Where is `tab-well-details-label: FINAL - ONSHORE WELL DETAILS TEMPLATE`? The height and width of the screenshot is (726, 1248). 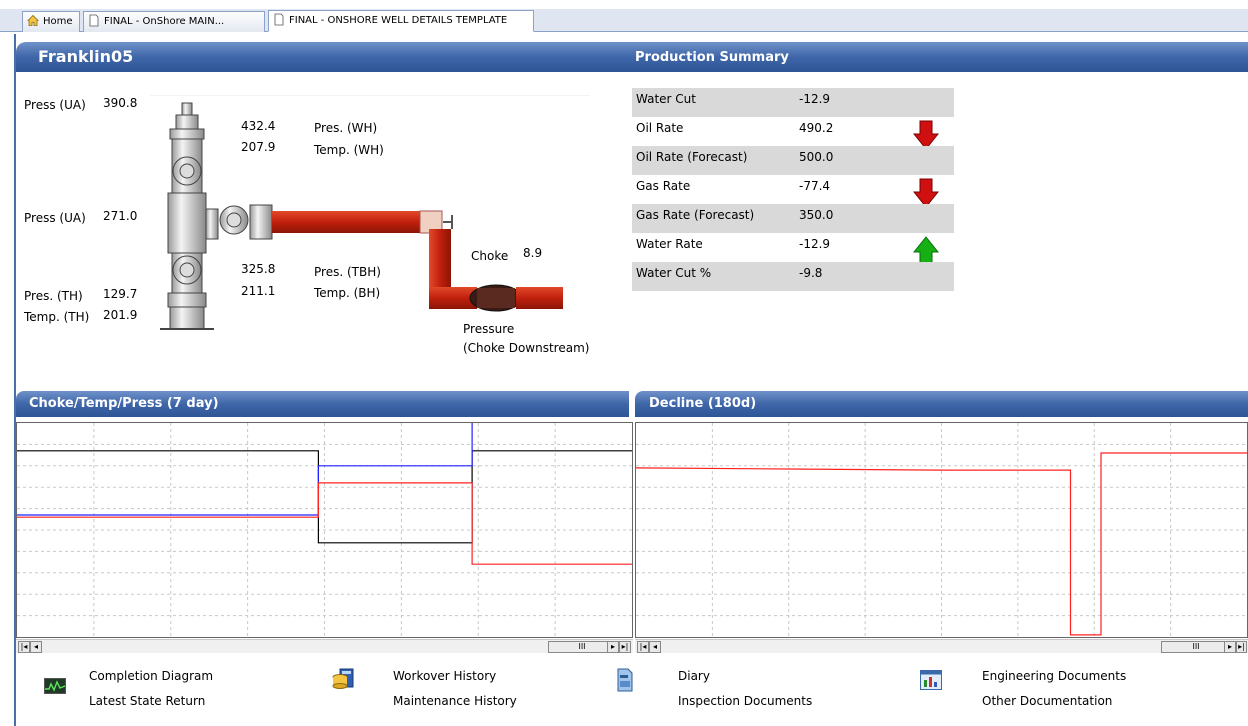
tab-well-details-label: FINAL - ONSHORE WELL DETAILS TEMPLATE is located at coordinates (398, 20).